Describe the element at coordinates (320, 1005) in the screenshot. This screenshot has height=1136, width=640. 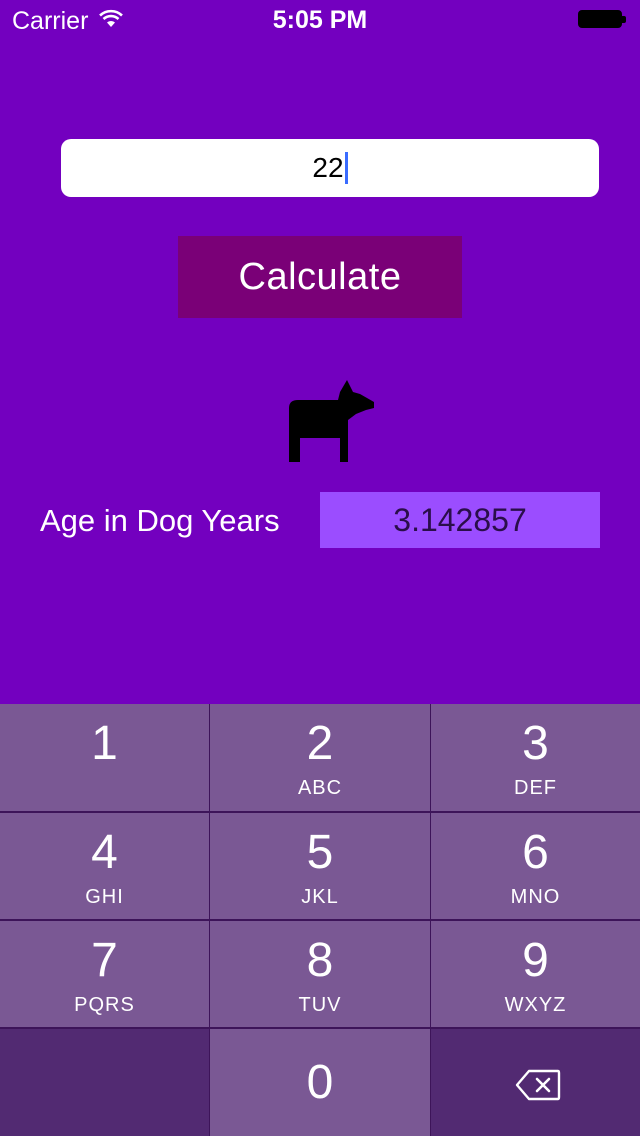
I see `key-letters: TUV` at that location.